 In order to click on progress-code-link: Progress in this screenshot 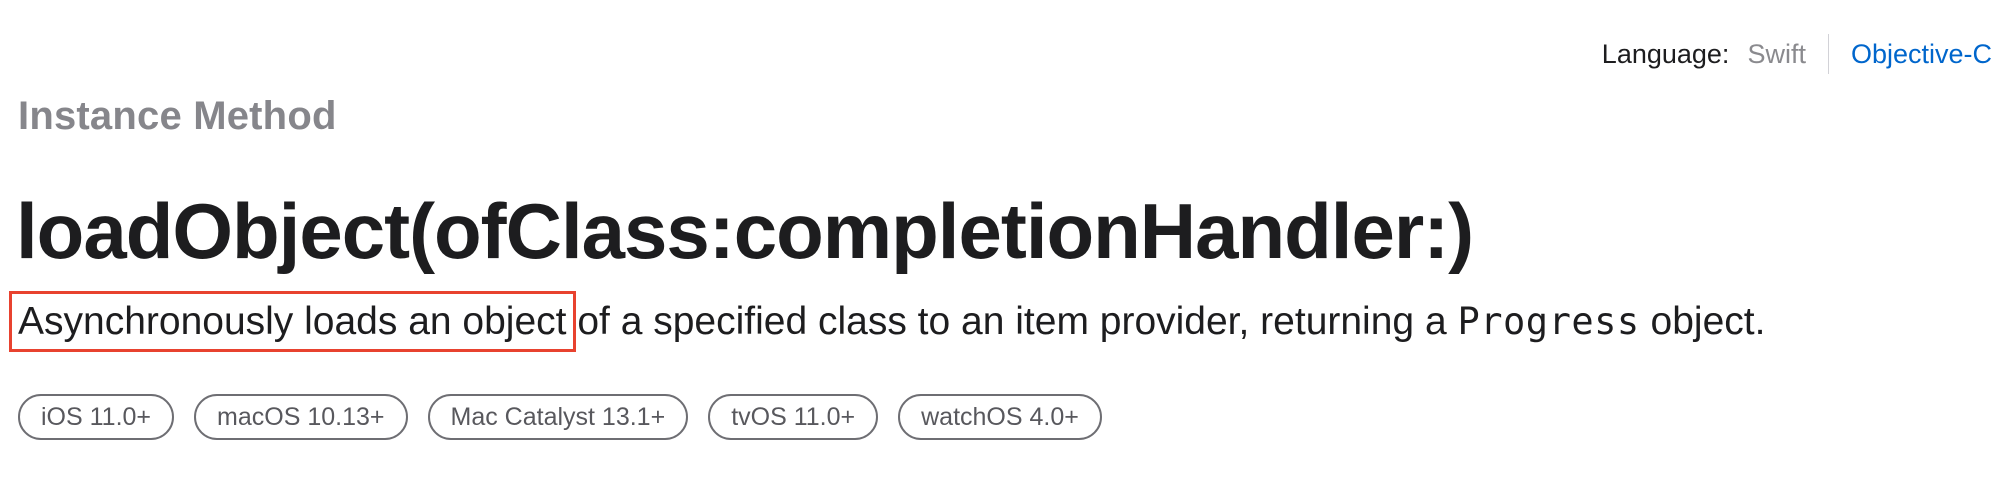, I will do `click(1548, 321)`.